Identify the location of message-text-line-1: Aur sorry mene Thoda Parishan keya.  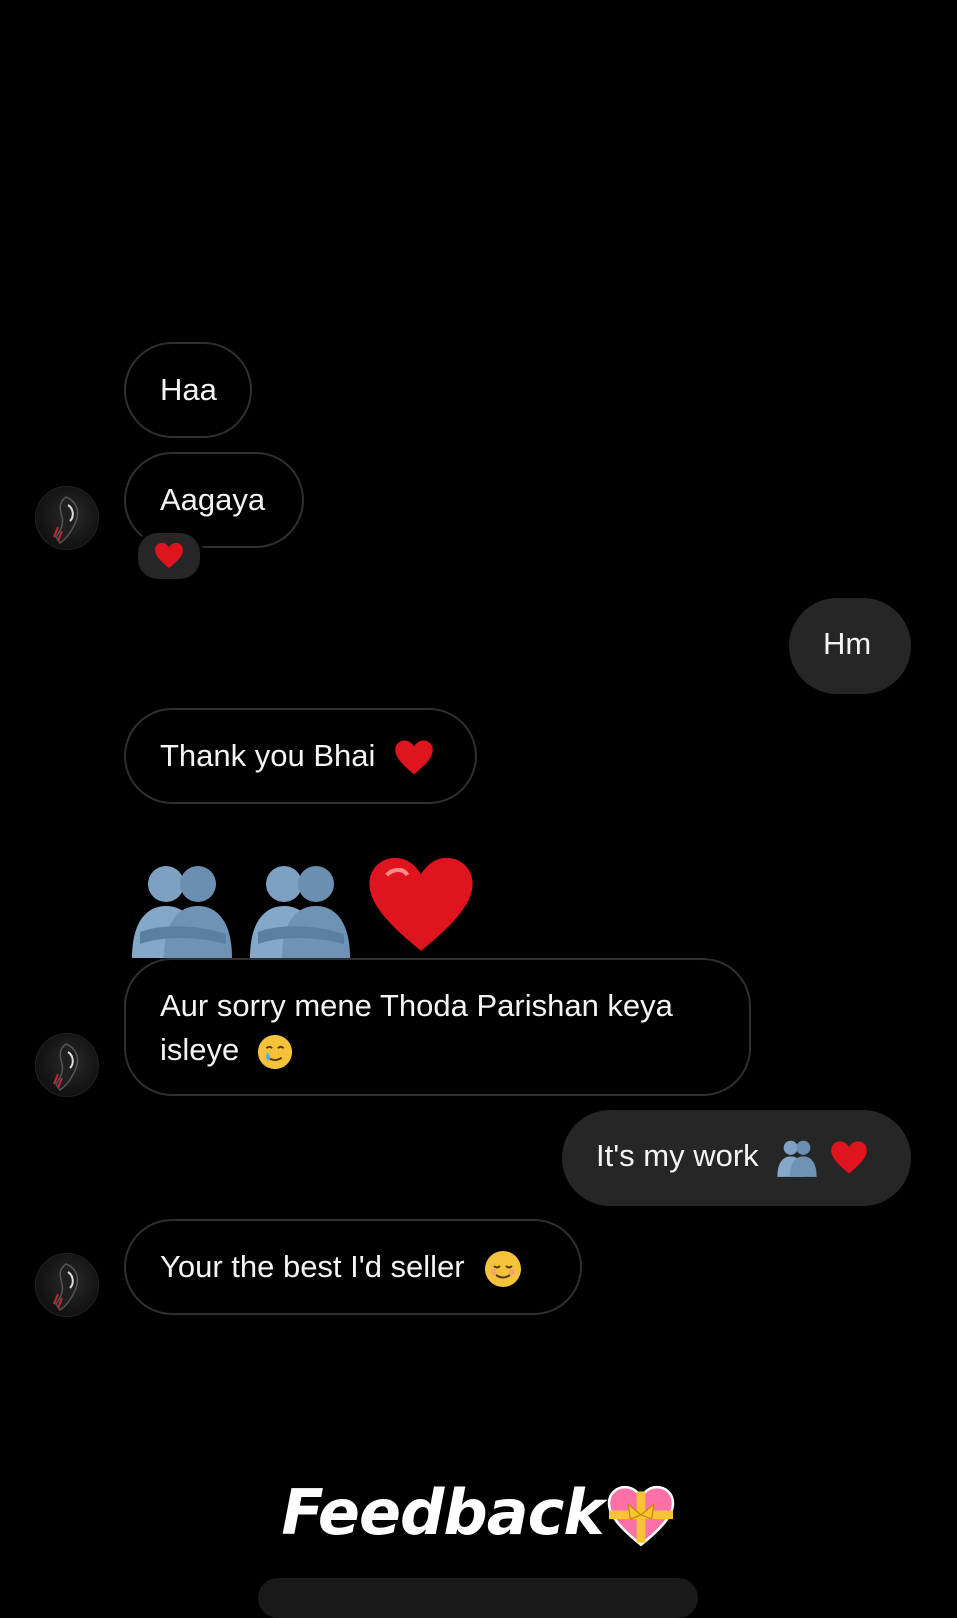
(416, 1005).